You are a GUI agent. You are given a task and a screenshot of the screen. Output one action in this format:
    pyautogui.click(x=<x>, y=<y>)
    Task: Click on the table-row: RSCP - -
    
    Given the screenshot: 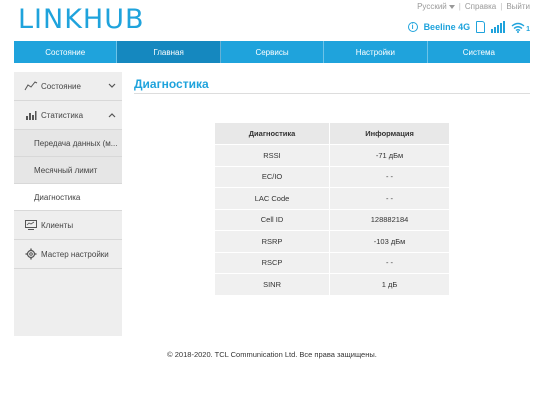 What is the action you would take?
    pyautogui.click(x=331, y=262)
    